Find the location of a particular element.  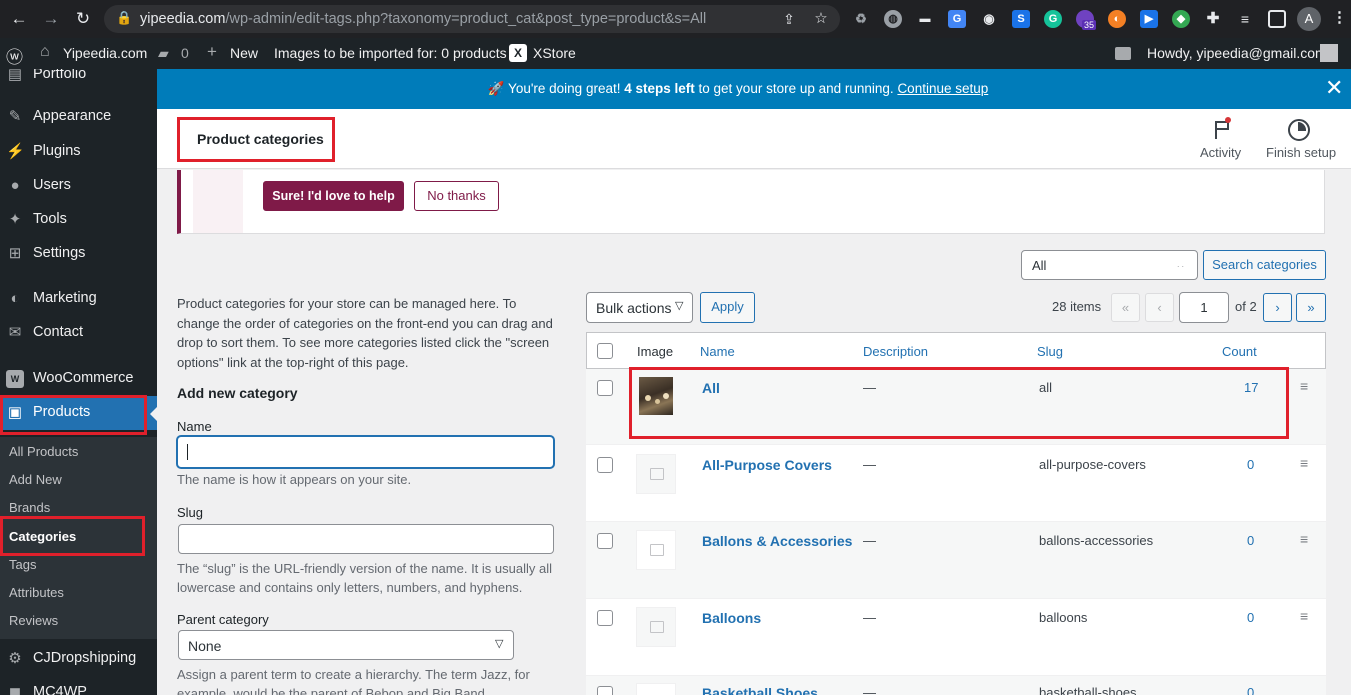

reading-list-icon: ≡ is located at coordinates (1245, 19).